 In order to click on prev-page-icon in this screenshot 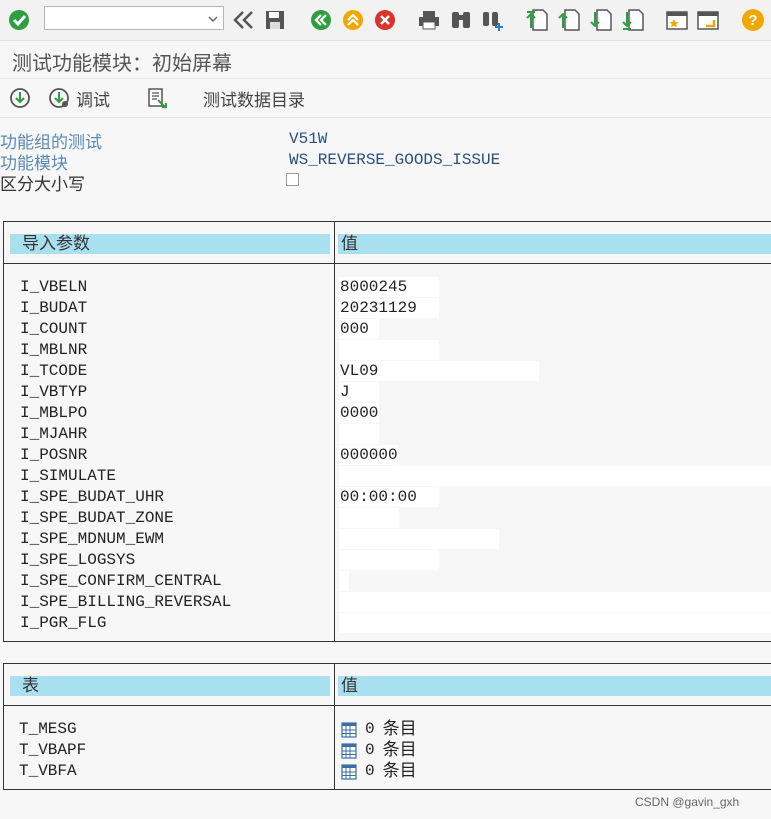, I will do `click(569, 20)`.